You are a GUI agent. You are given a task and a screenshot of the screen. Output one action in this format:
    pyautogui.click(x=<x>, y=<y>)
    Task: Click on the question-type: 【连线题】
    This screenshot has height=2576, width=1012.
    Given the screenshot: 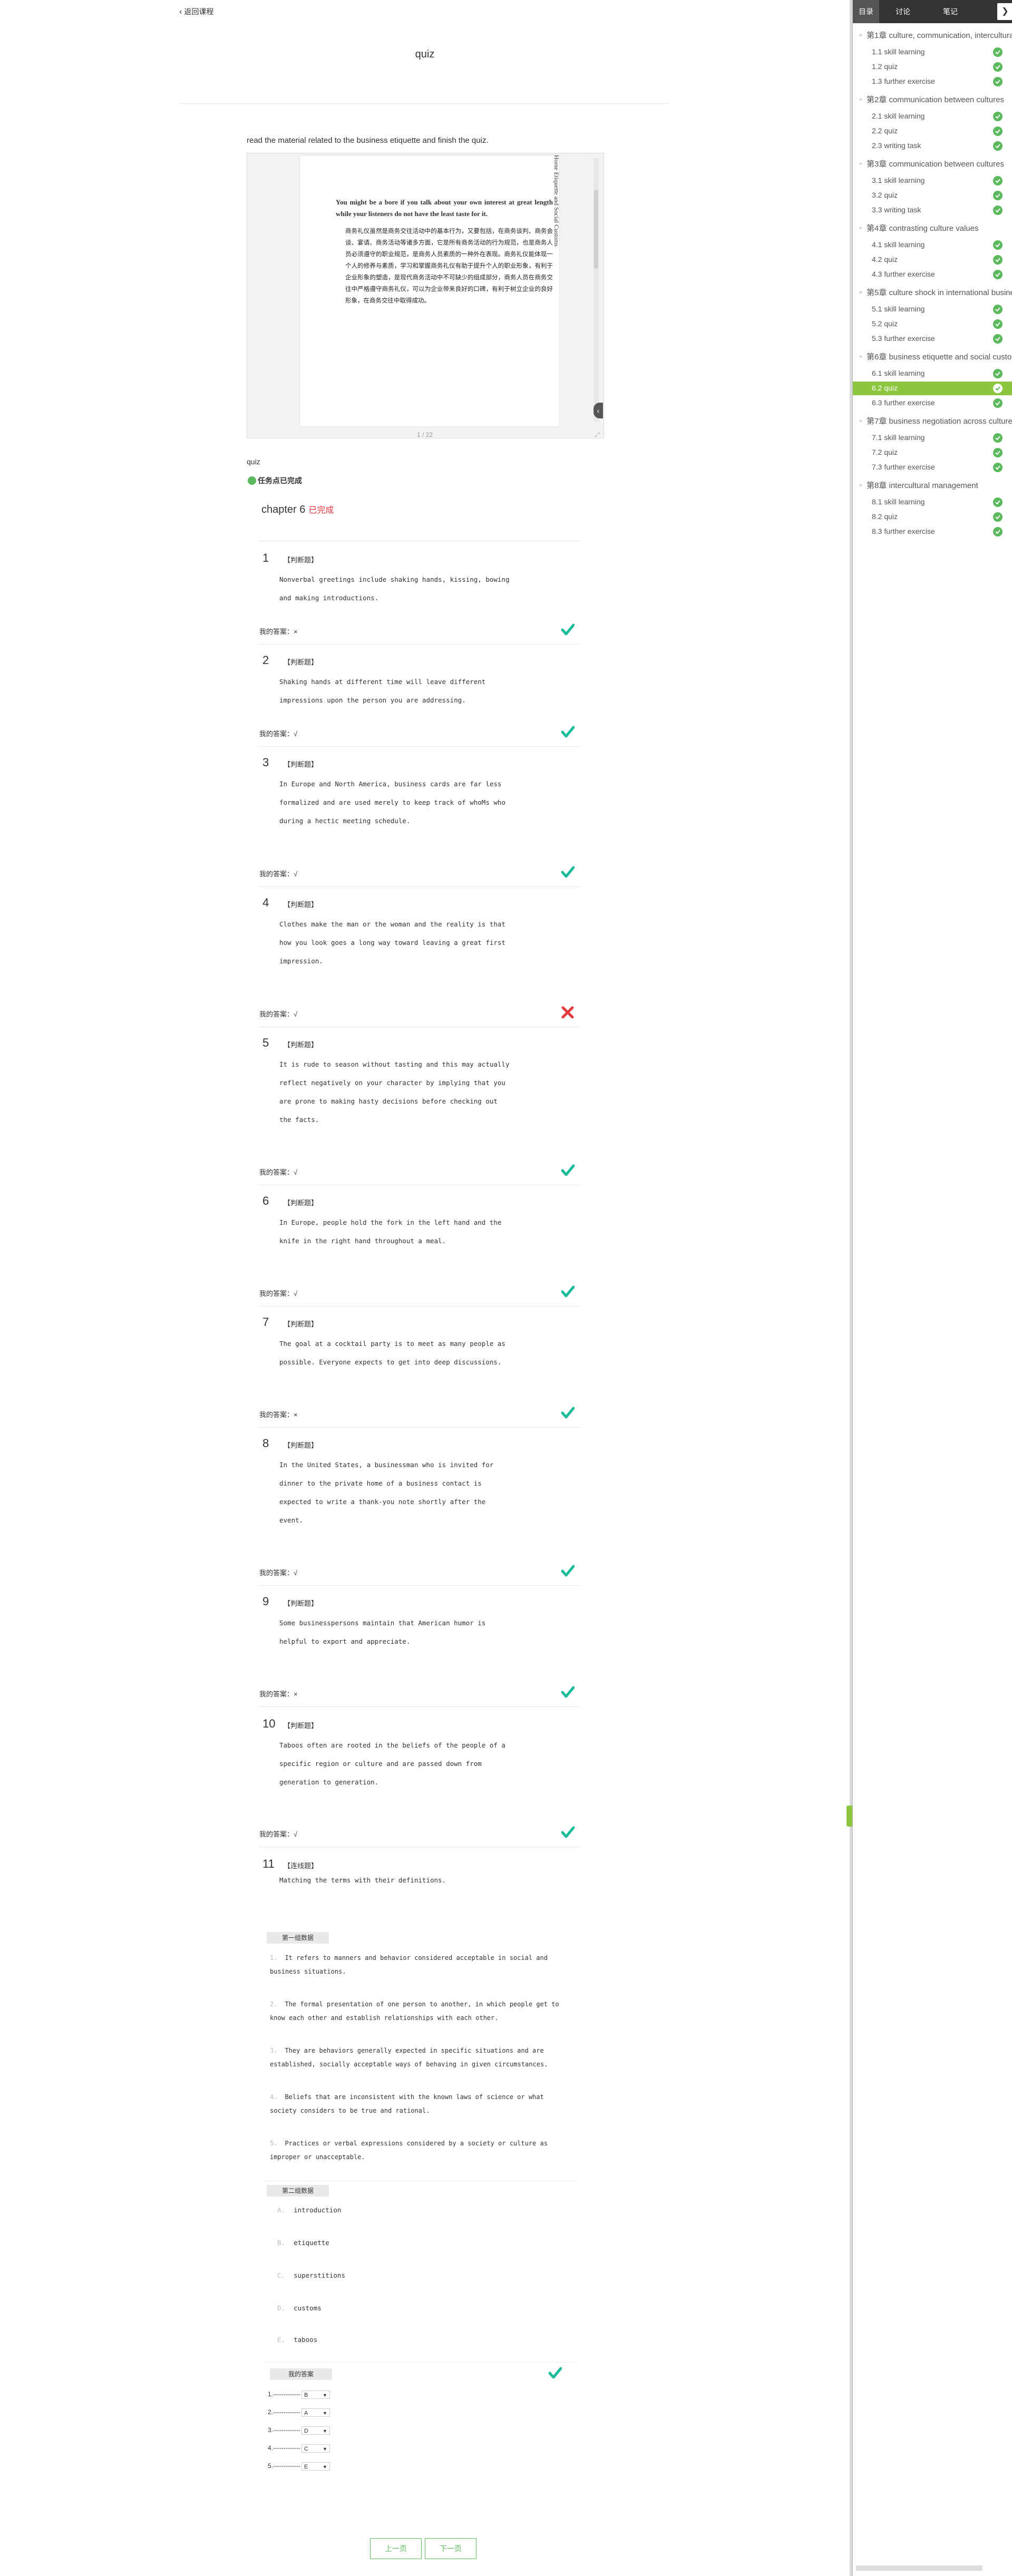 What is the action you would take?
    pyautogui.click(x=301, y=1866)
    